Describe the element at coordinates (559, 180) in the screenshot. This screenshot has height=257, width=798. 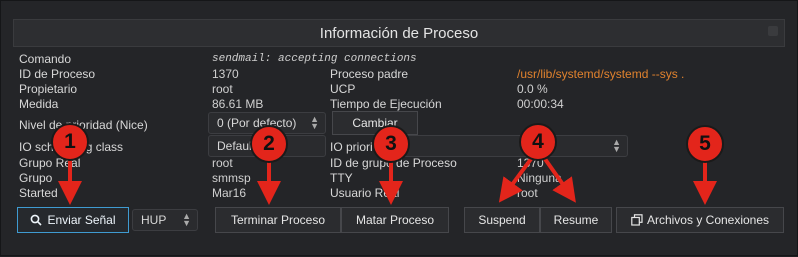
I see `annotation-arrow-4b` at that location.